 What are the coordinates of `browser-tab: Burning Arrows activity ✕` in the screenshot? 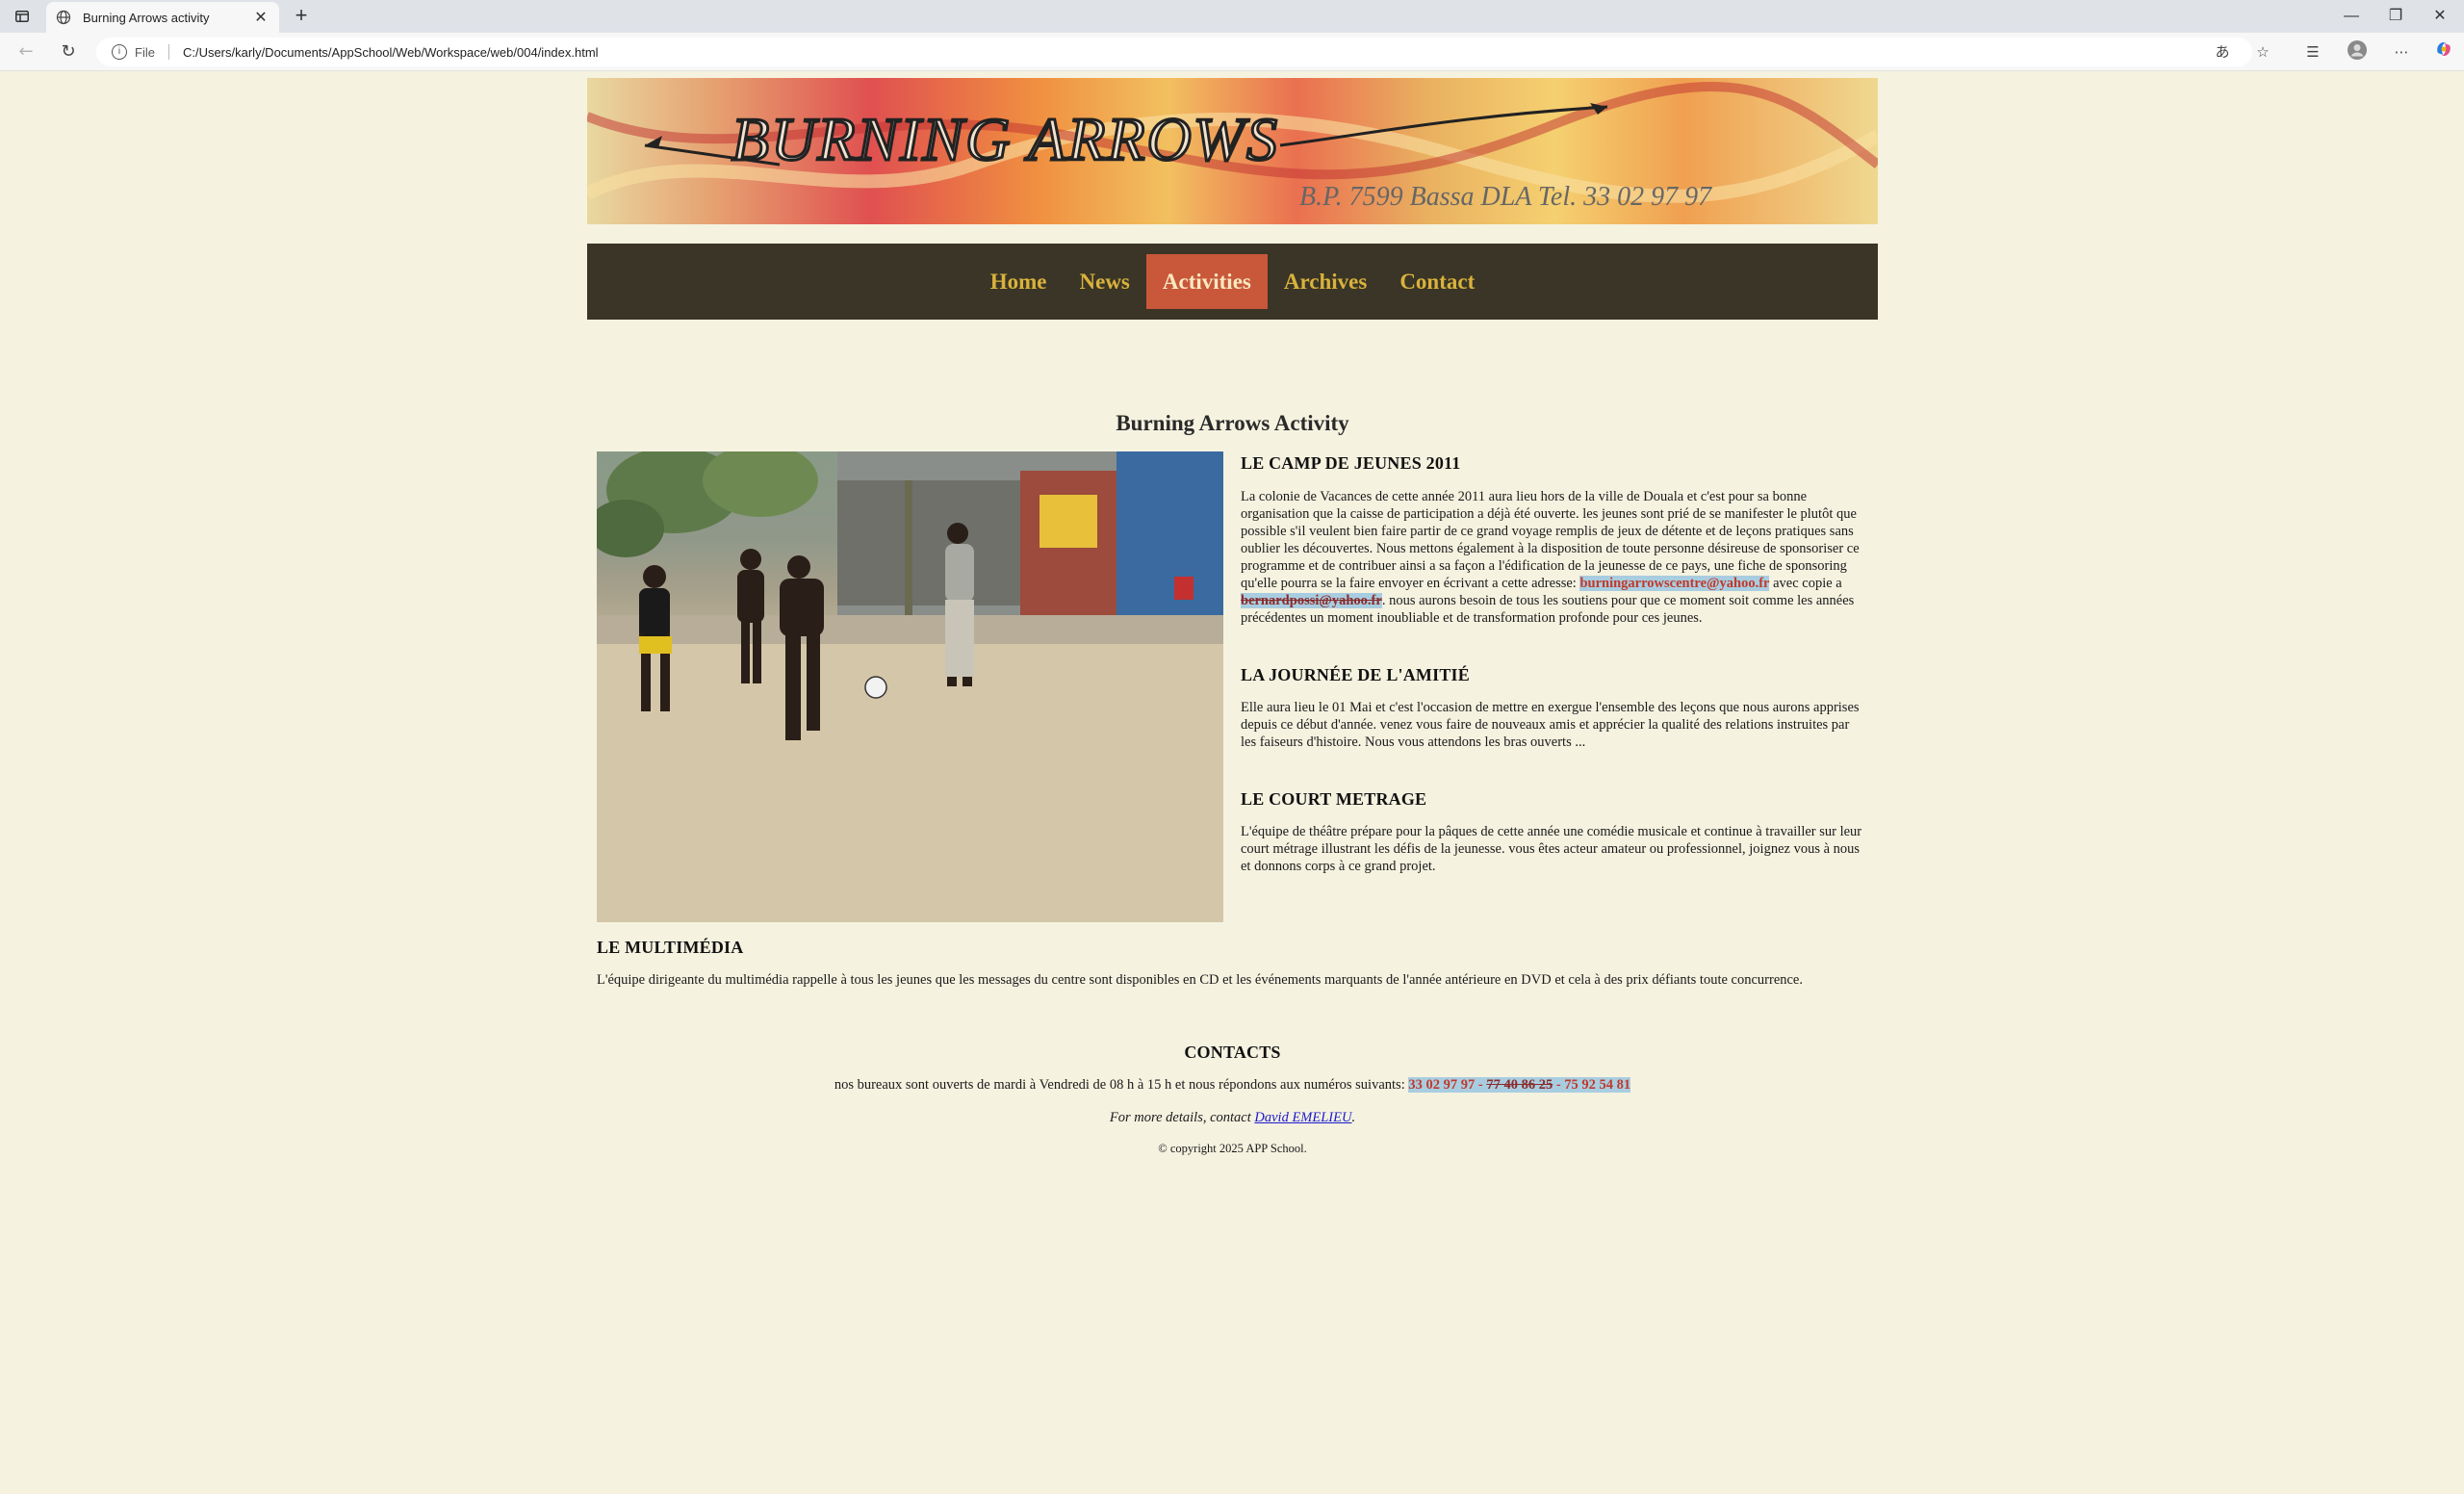 It's located at (162, 18).